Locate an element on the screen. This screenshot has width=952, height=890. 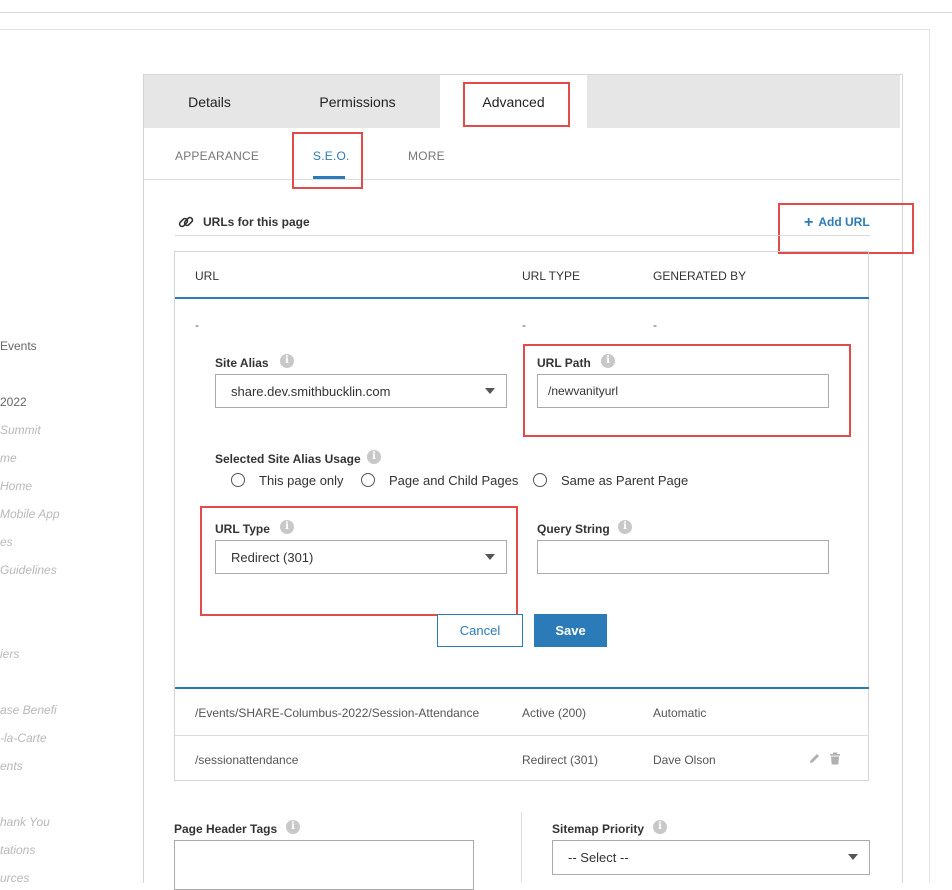
row-divider is located at coordinates (522, 735).